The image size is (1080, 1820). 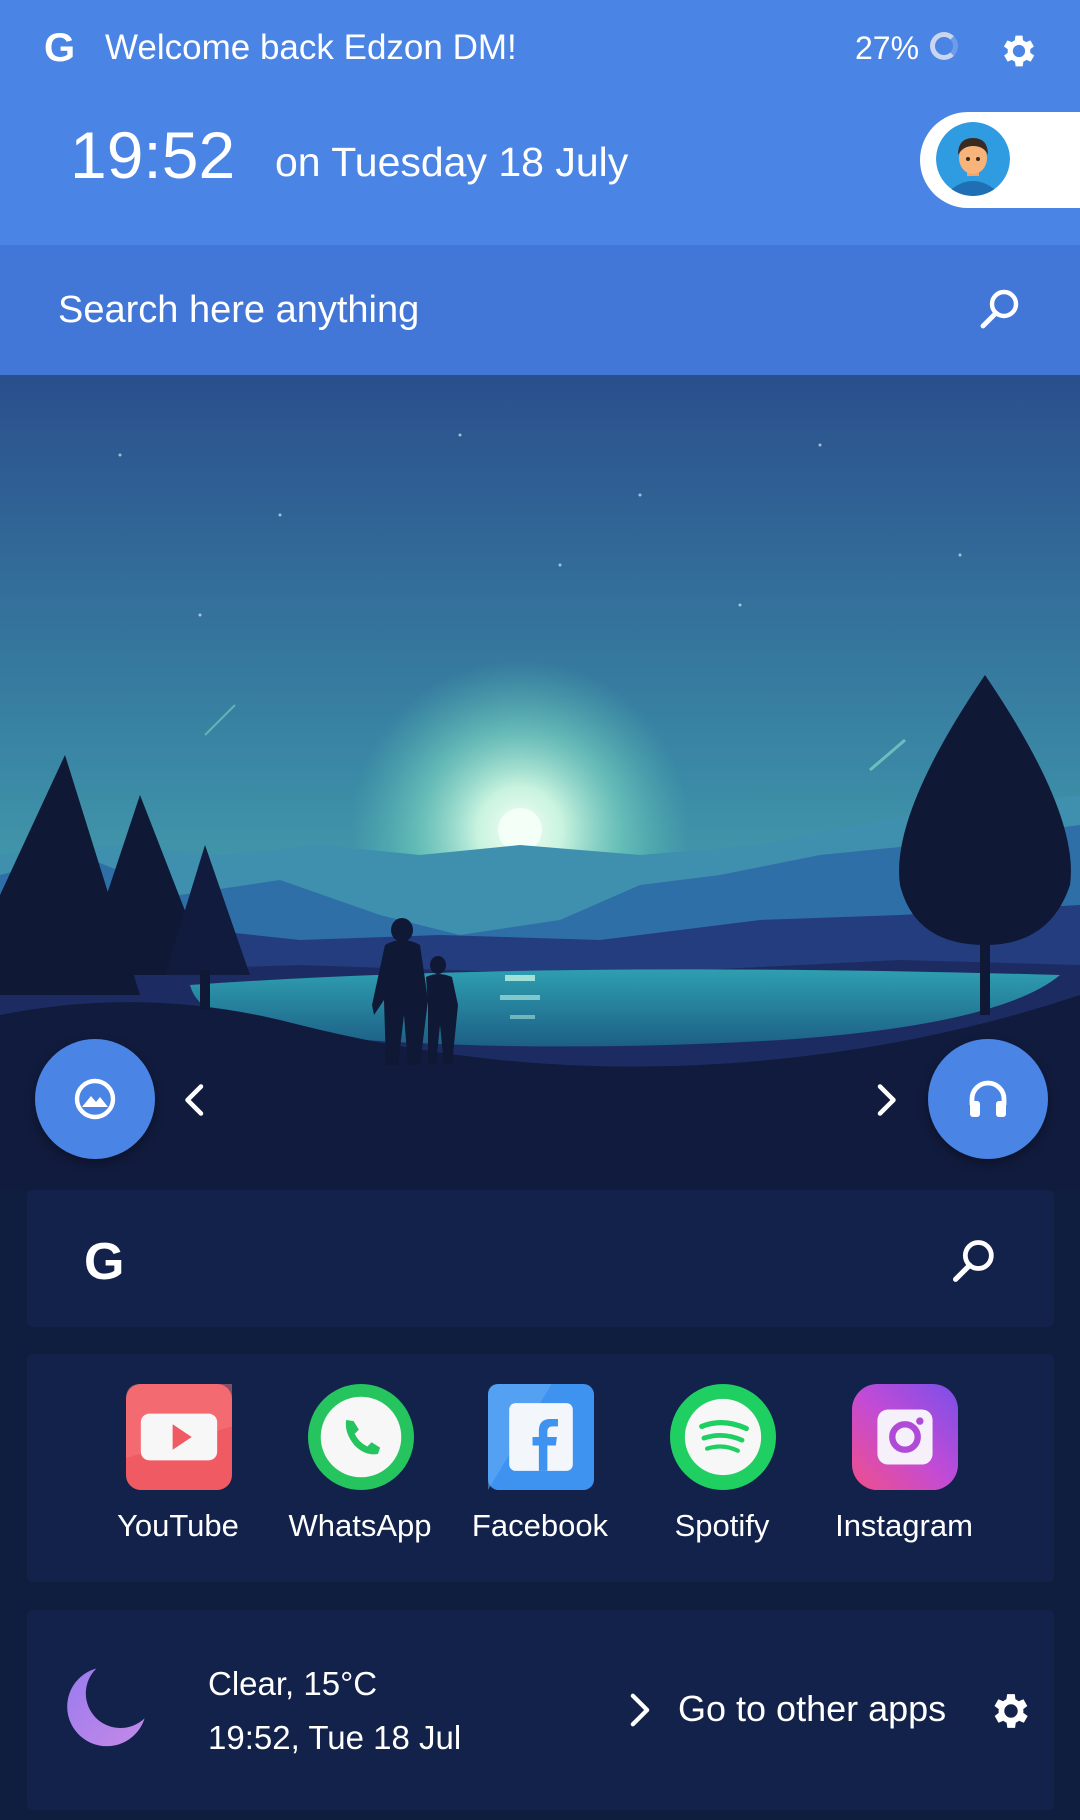 I want to click on app-whatsapp: WhatsApp, so click(x=360, y=1473).